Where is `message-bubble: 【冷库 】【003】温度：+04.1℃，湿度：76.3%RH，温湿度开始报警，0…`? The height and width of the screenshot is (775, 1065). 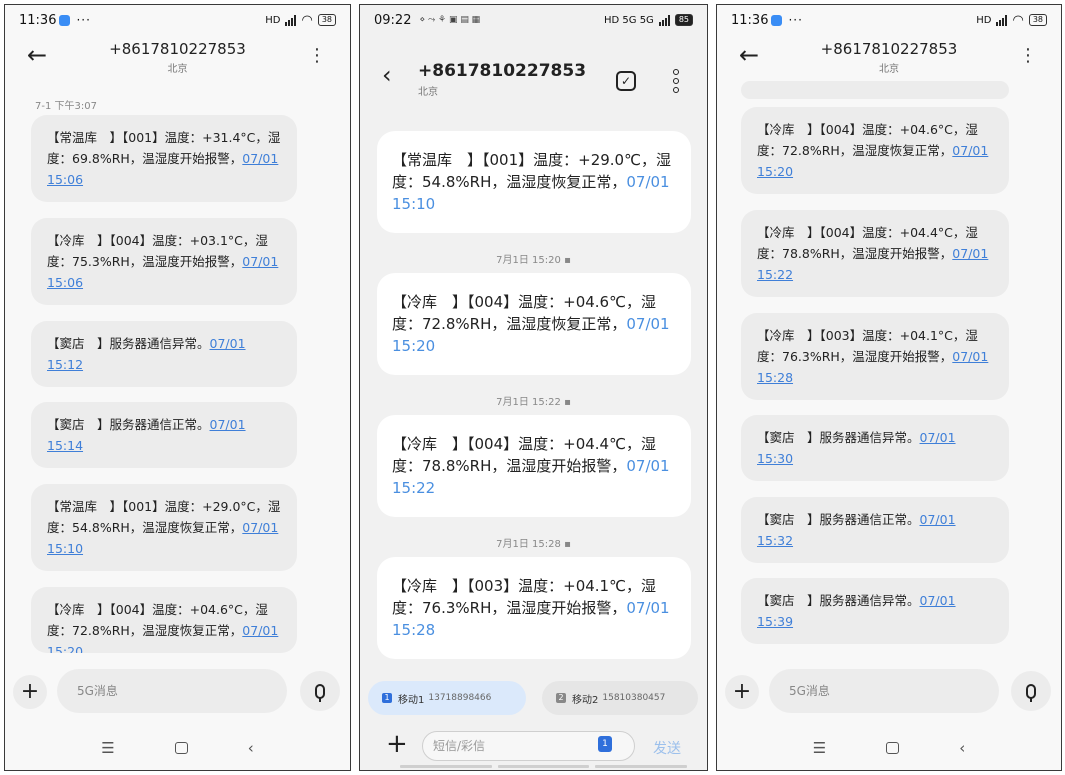 message-bubble: 【冷库 】【003】温度：+04.1℃，湿度：76.3%RH，温湿度开始报警，0… is located at coordinates (534, 608).